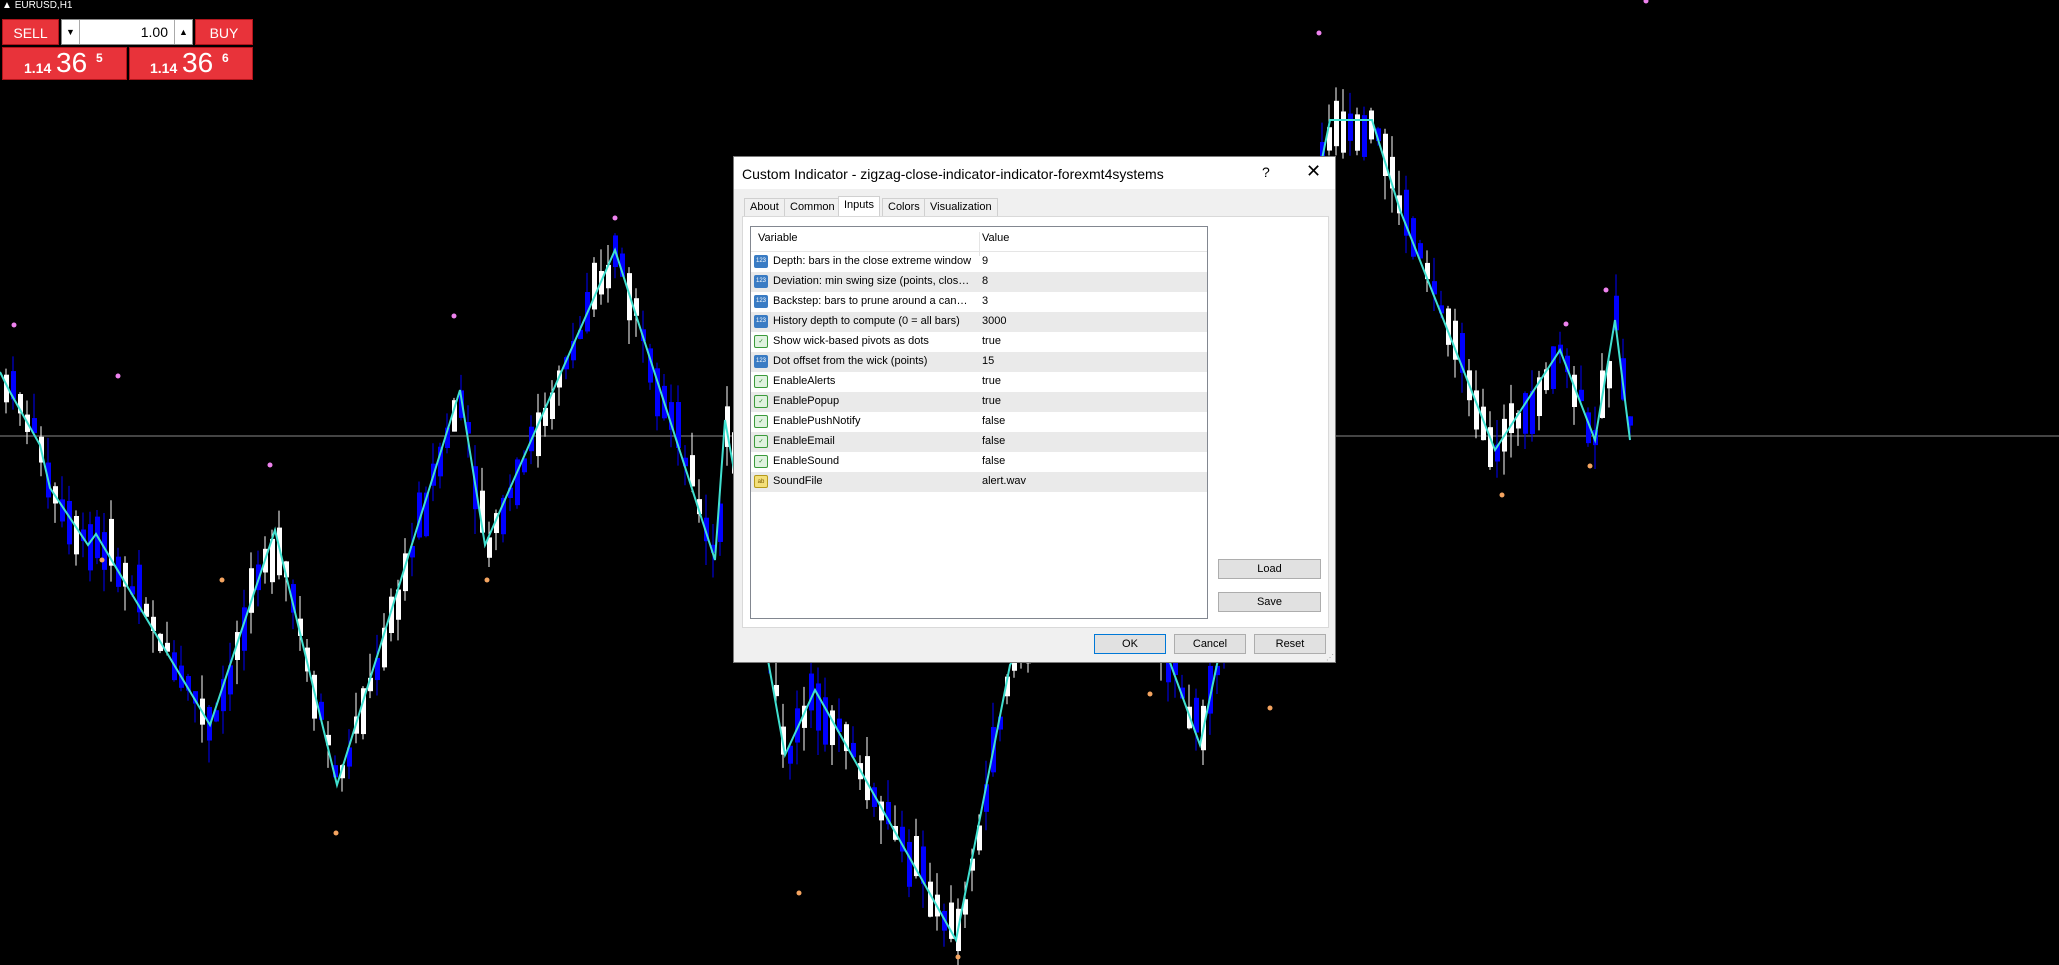 Image resolution: width=2059 pixels, height=965 pixels. I want to click on table-row: ✓ EnablePushNotify false, so click(979, 422).